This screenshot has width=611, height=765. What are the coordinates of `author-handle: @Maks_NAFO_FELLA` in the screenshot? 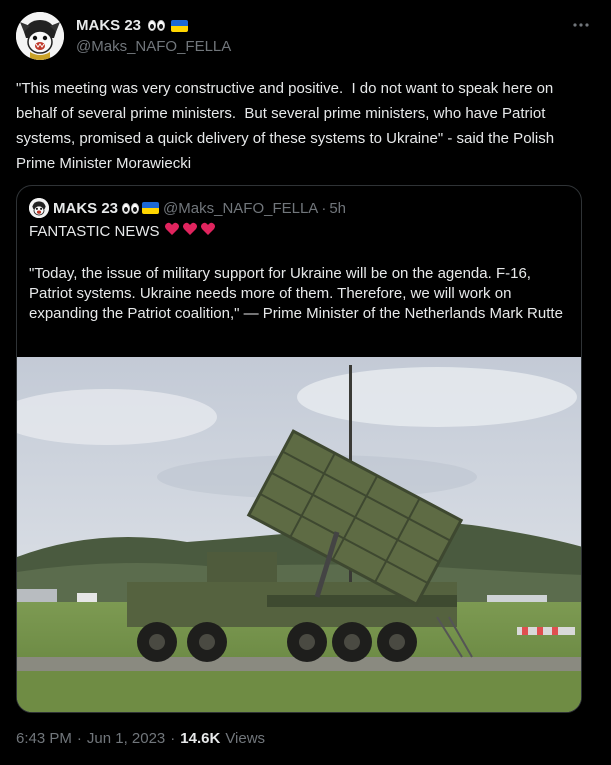 It's located at (153, 46).